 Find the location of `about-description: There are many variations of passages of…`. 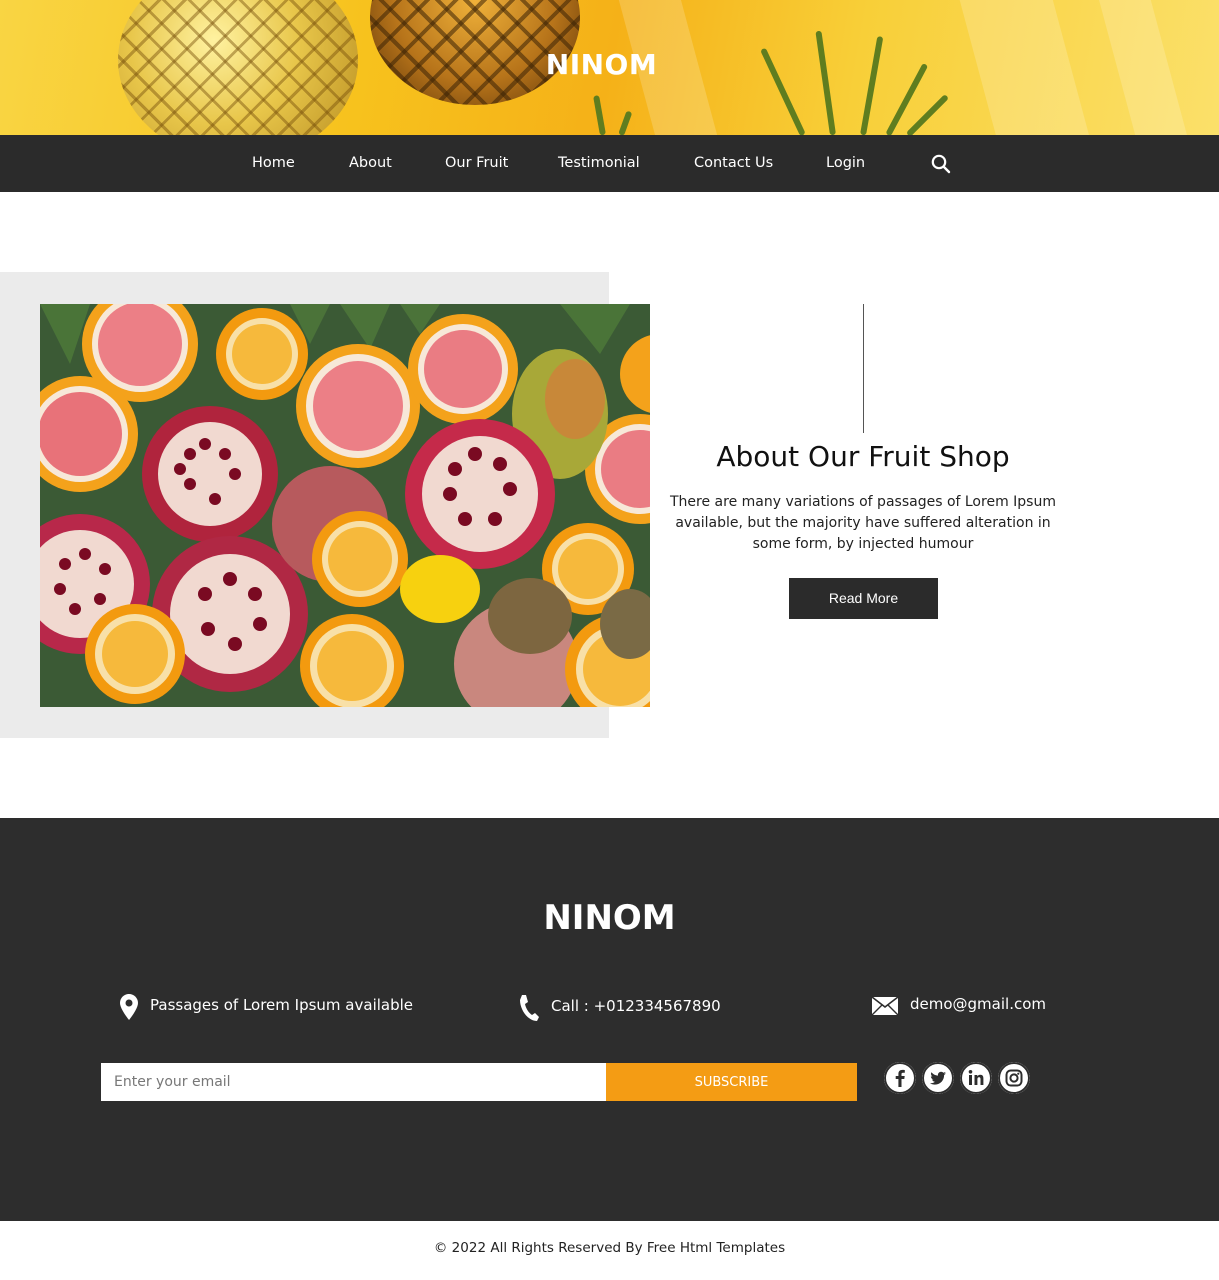

about-description: There are many variations of passages of… is located at coordinates (863, 523).